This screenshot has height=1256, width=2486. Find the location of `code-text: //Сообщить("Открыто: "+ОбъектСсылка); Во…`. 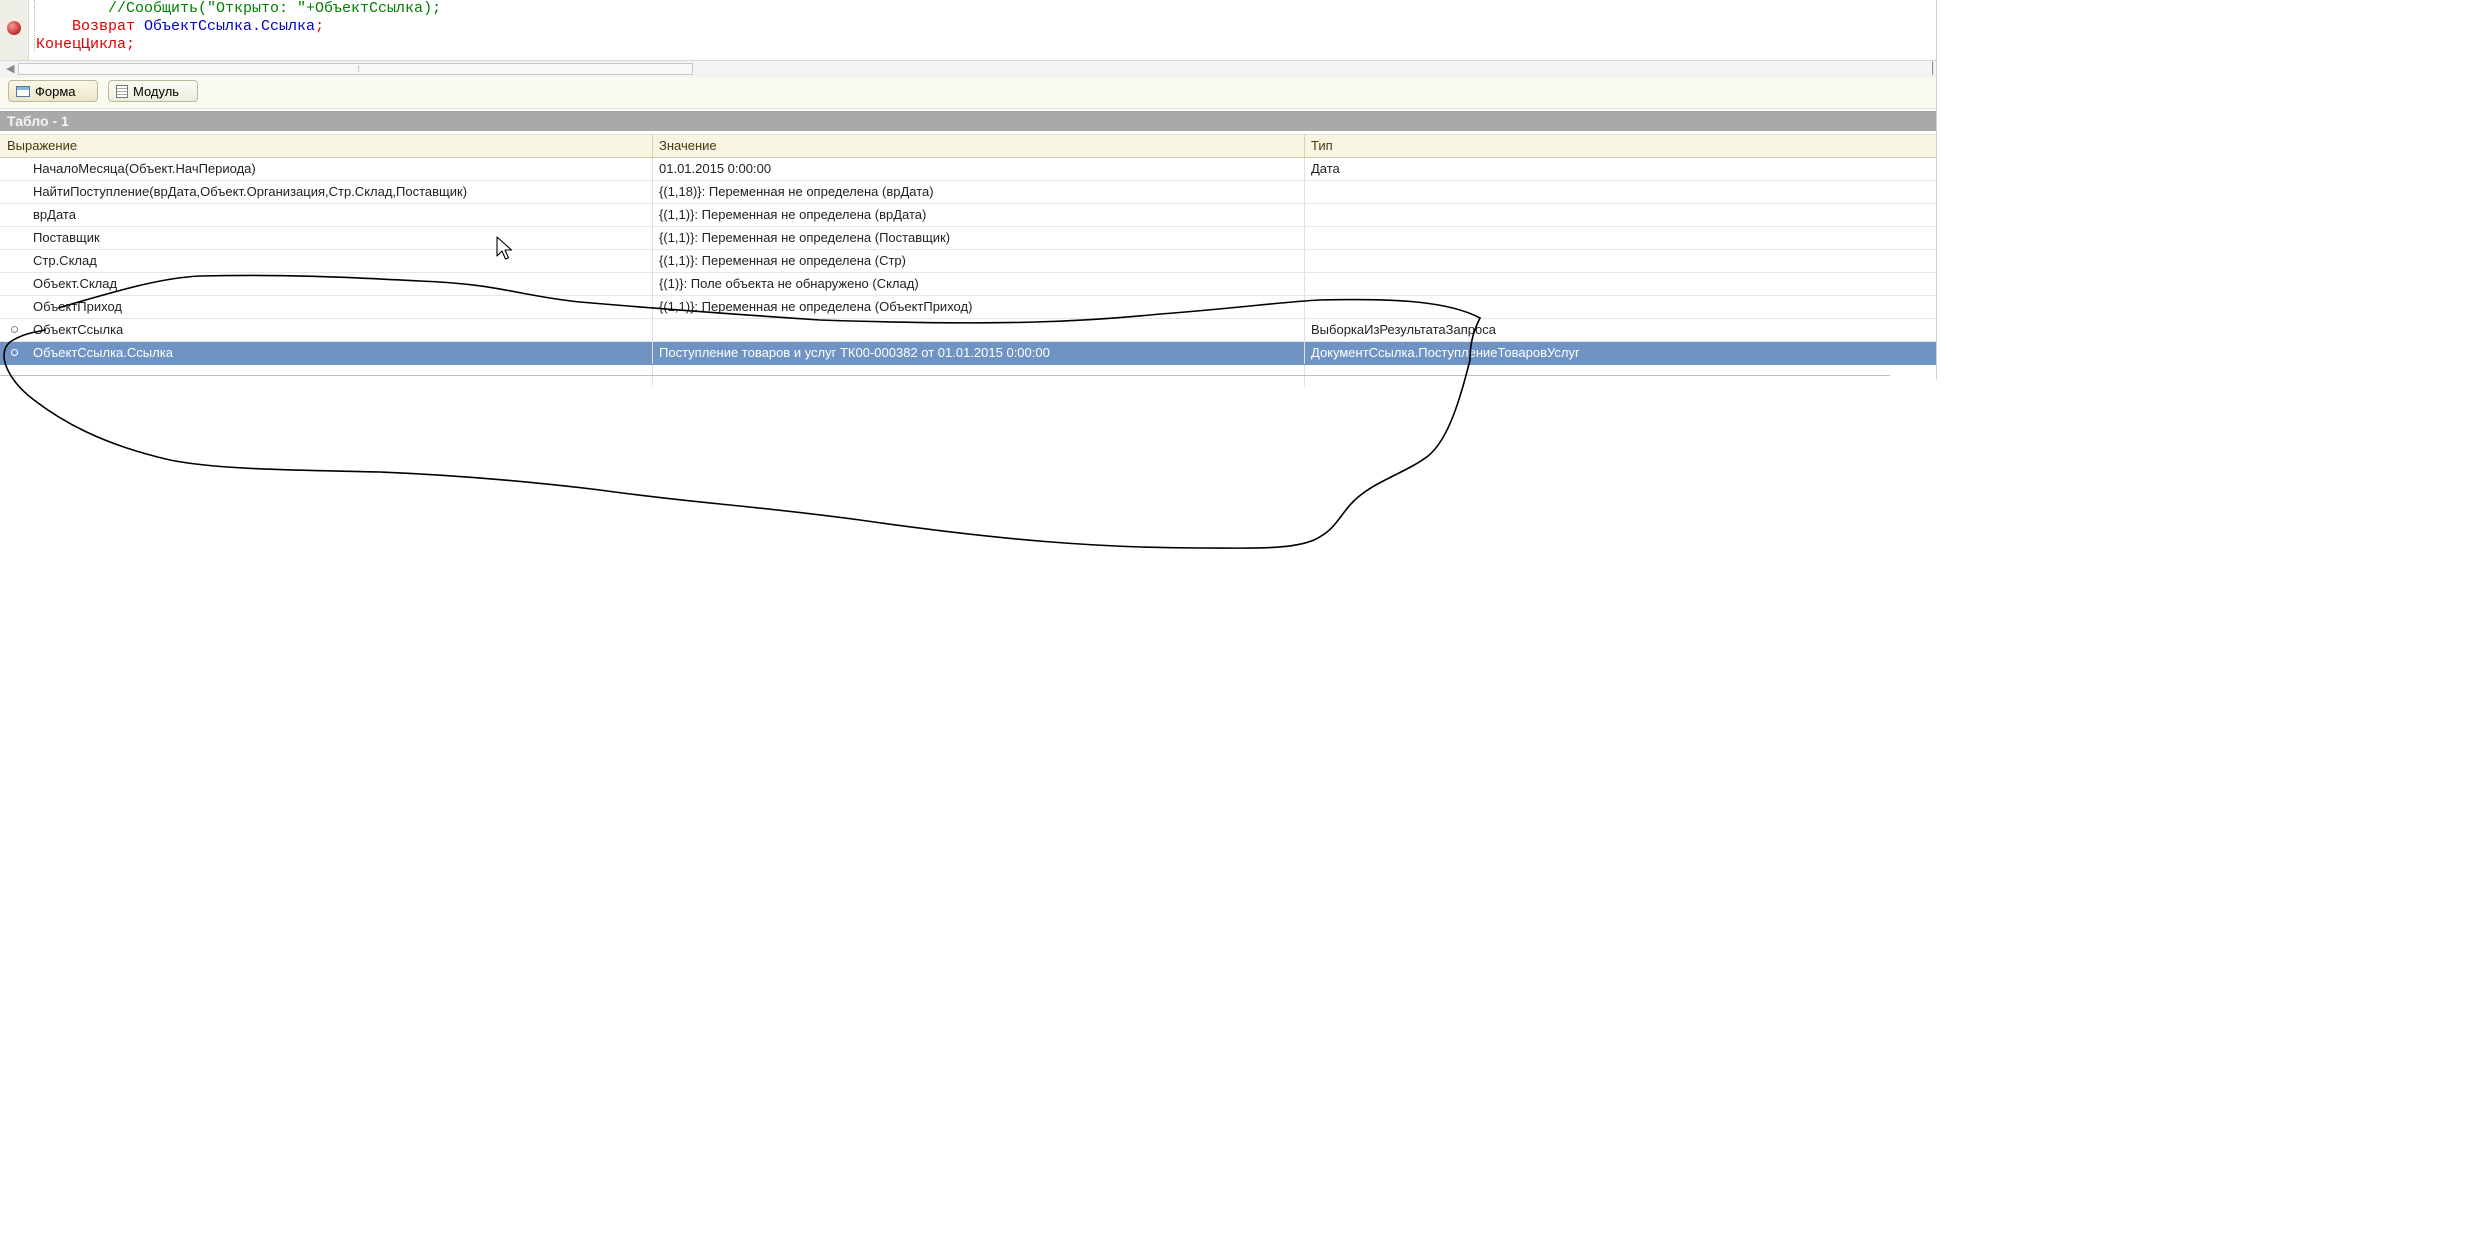

code-text: //Сообщить("Открыто: "+ОбъектСсылка); Во… is located at coordinates (238, 27).